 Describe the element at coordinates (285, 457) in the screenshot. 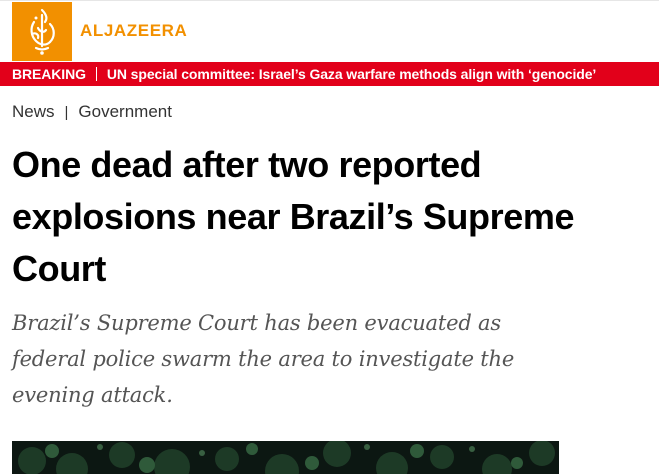

I see `hero-photo` at that location.